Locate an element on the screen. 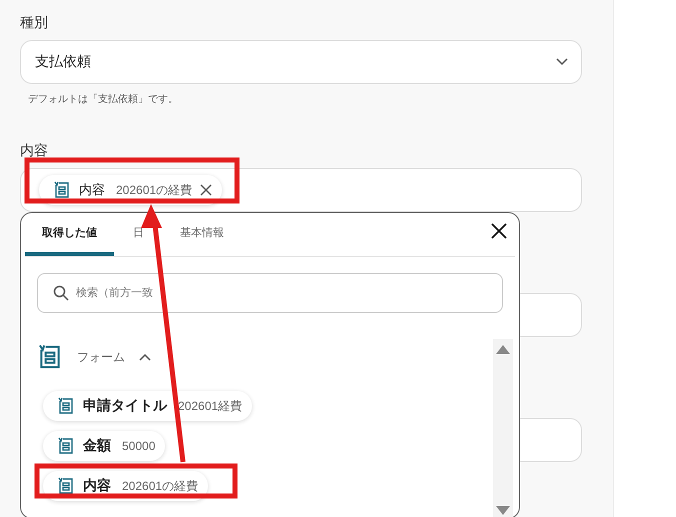  value-chip: 申請タイトル 202601経費 is located at coordinates (147, 406).